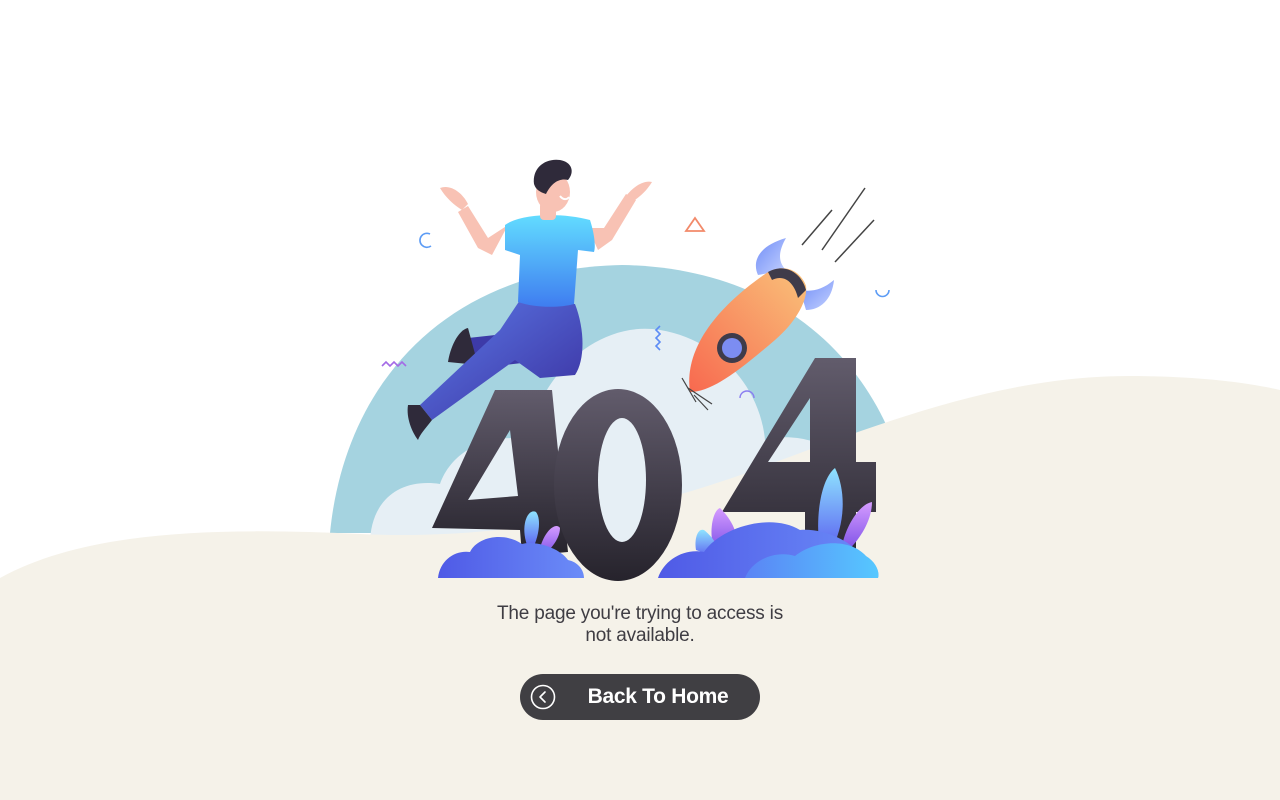 This screenshot has height=800, width=1280. What do you see at coordinates (618, 485) in the screenshot?
I see `digit-zero` at bounding box center [618, 485].